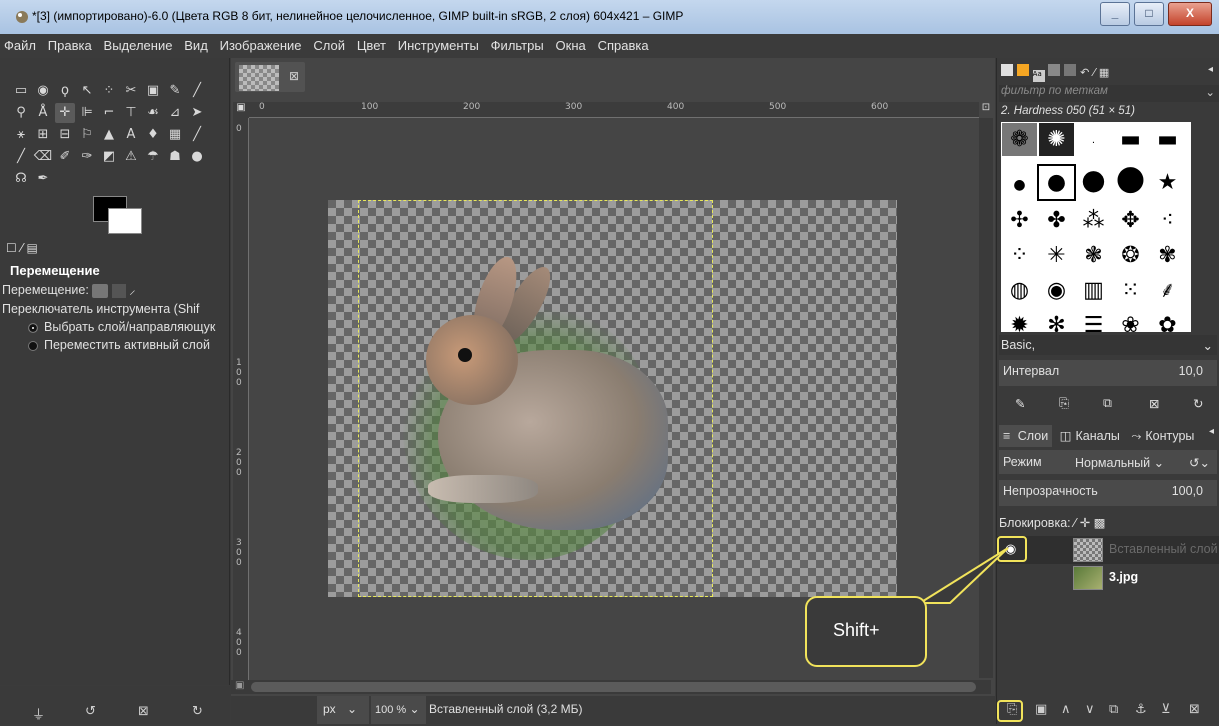 The width and height of the screenshot is (1219, 726). Describe the element at coordinates (196, 45) in the screenshot. I see `menu-view: Вид` at that location.